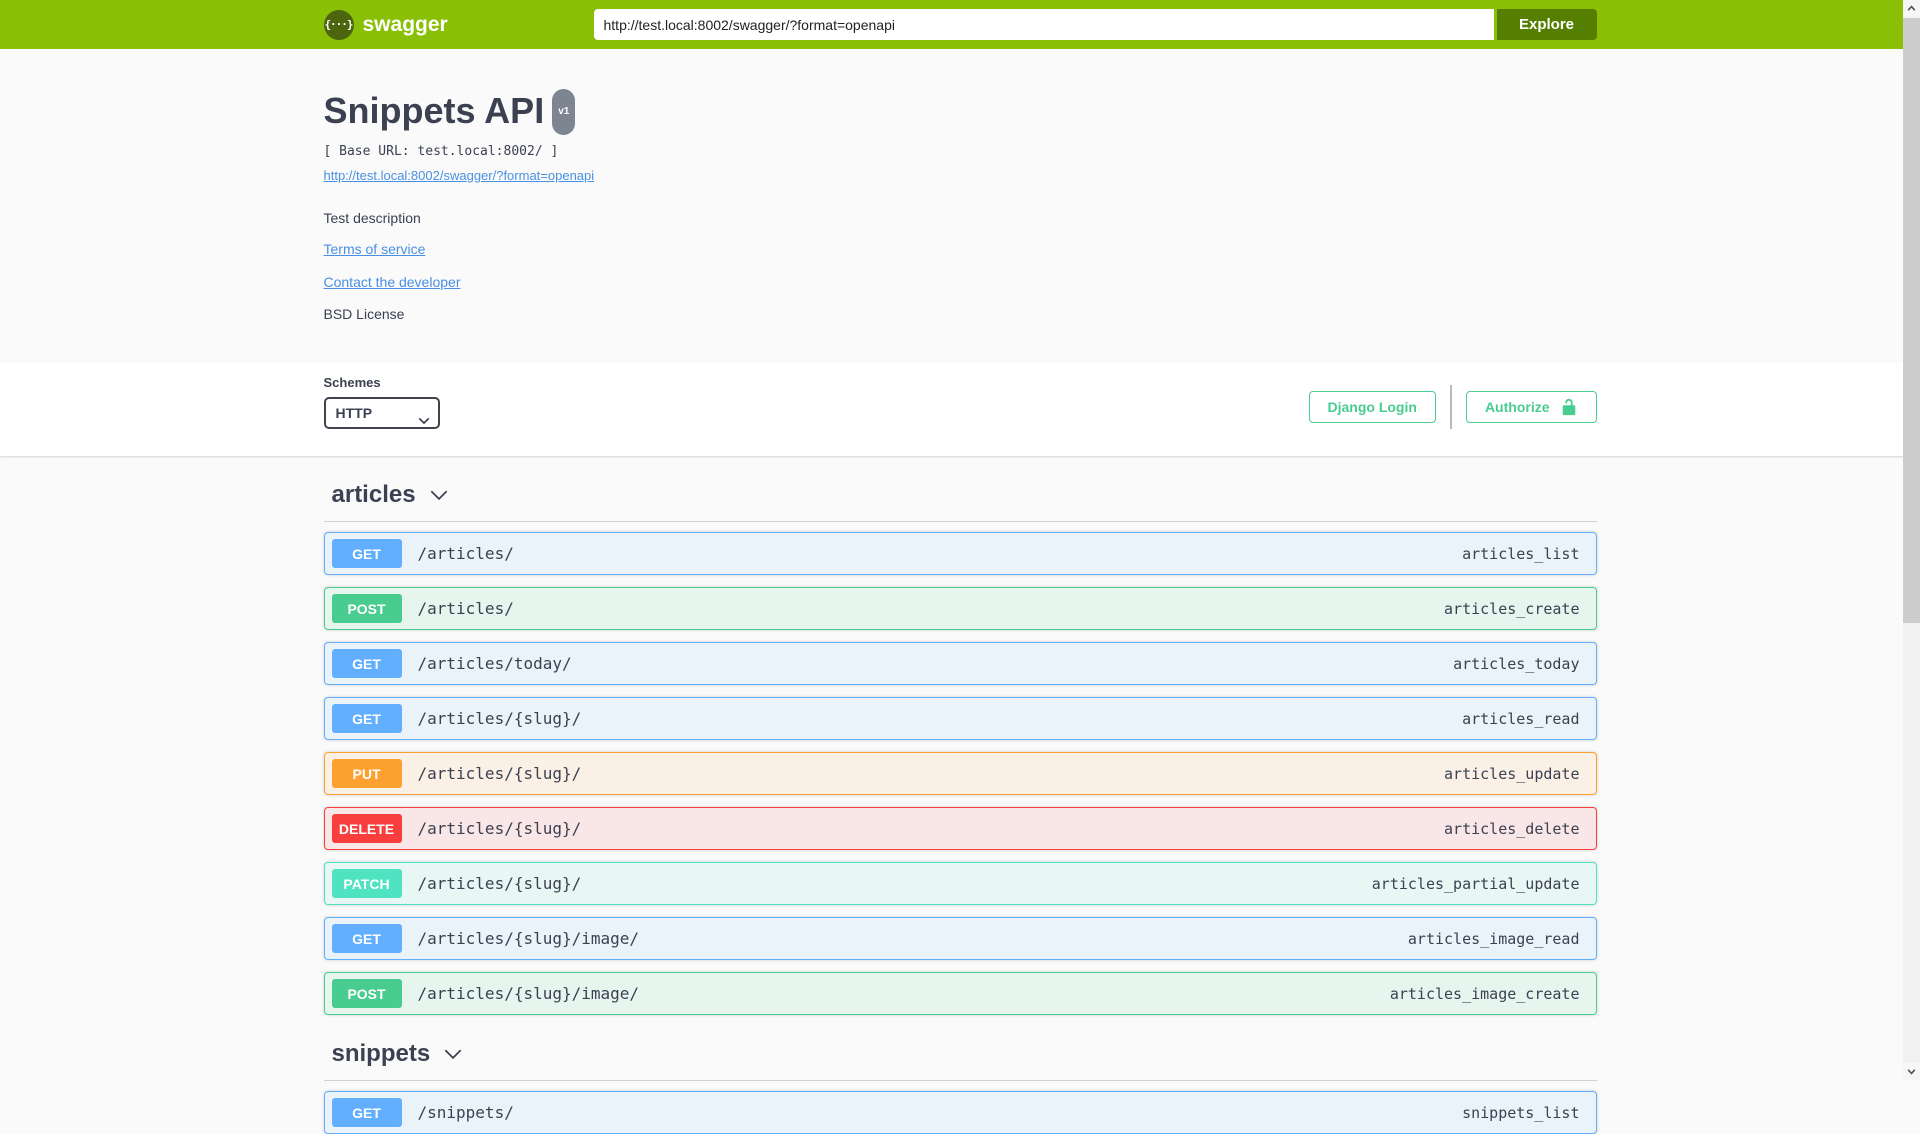  What do you see at coordinates (338, 24) in the screenshot?
I see `curly-braces-icon: {···}` at bounding box center [338, 24].